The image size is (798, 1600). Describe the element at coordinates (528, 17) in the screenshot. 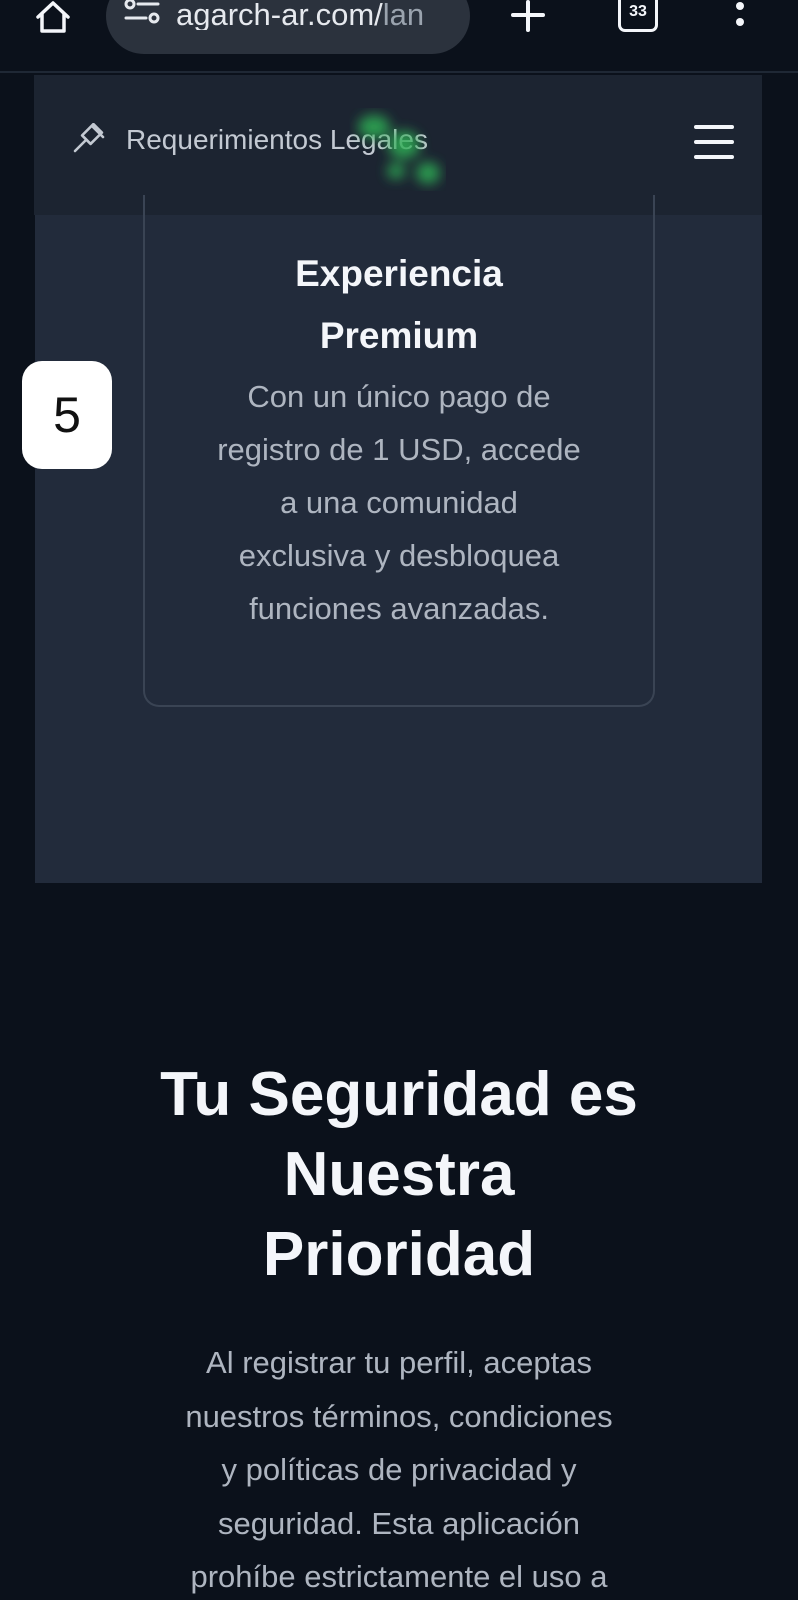

I see `plus-icon` at that location.